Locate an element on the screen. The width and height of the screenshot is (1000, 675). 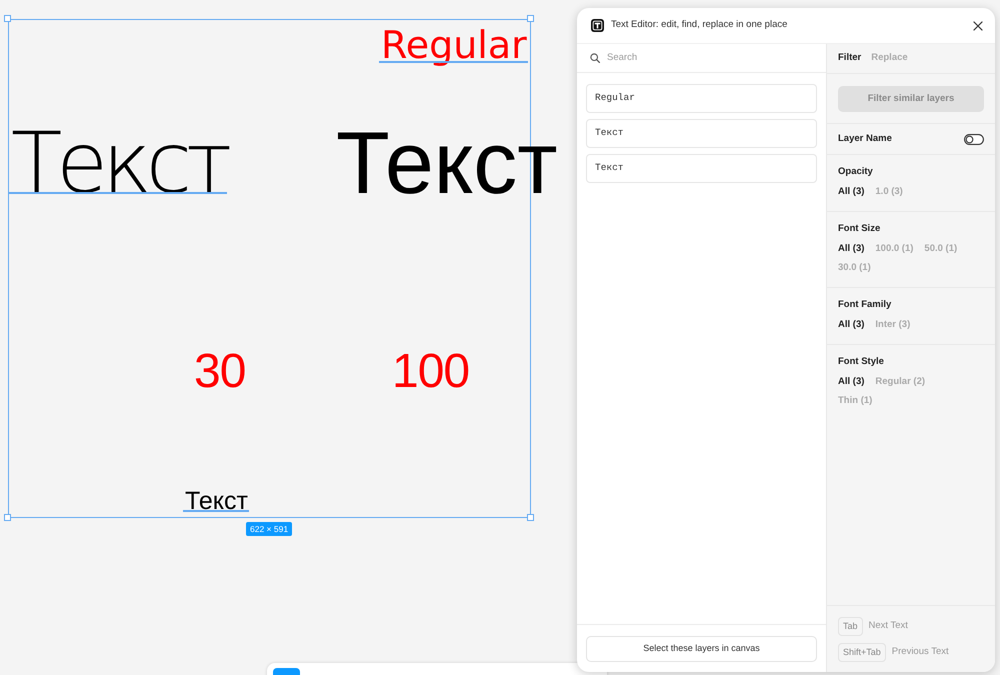
filter-title: Font Size is located at coordinates (860, 229).